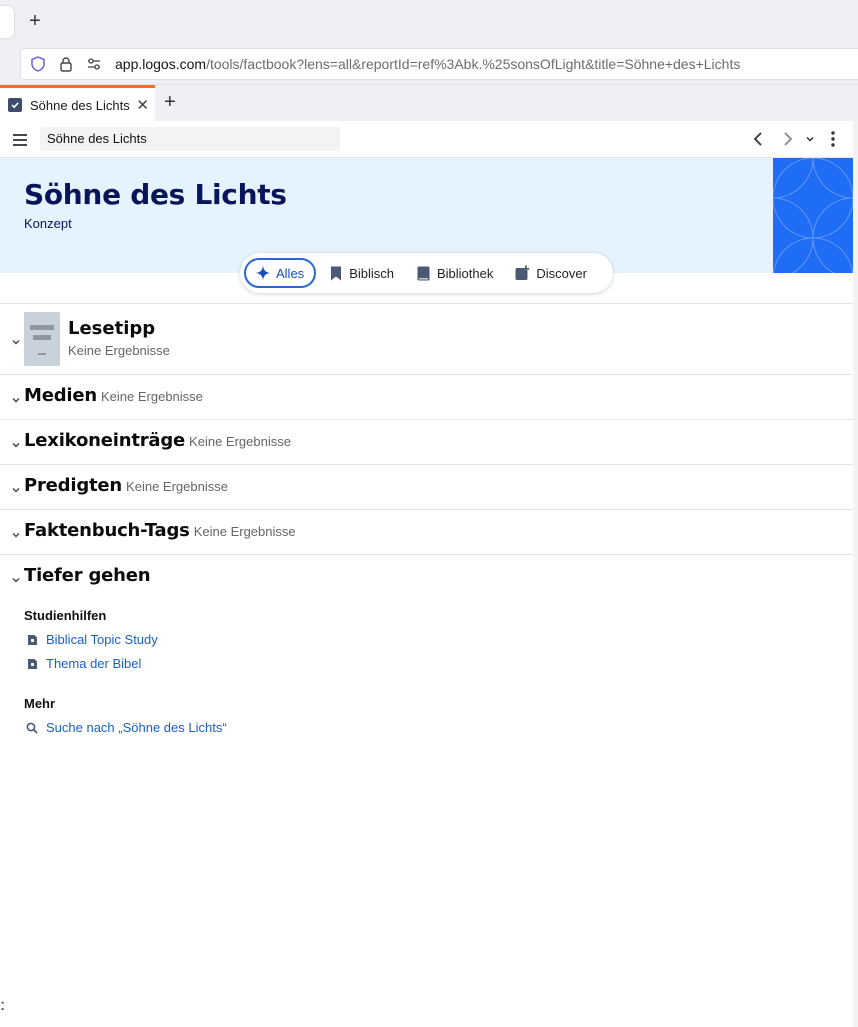 This screenshot has height=1027, width=858. Describe the element at coordinates (42, 339) in the screenshot. I see `lesetipp-placeholder-thumbnail` at that location.